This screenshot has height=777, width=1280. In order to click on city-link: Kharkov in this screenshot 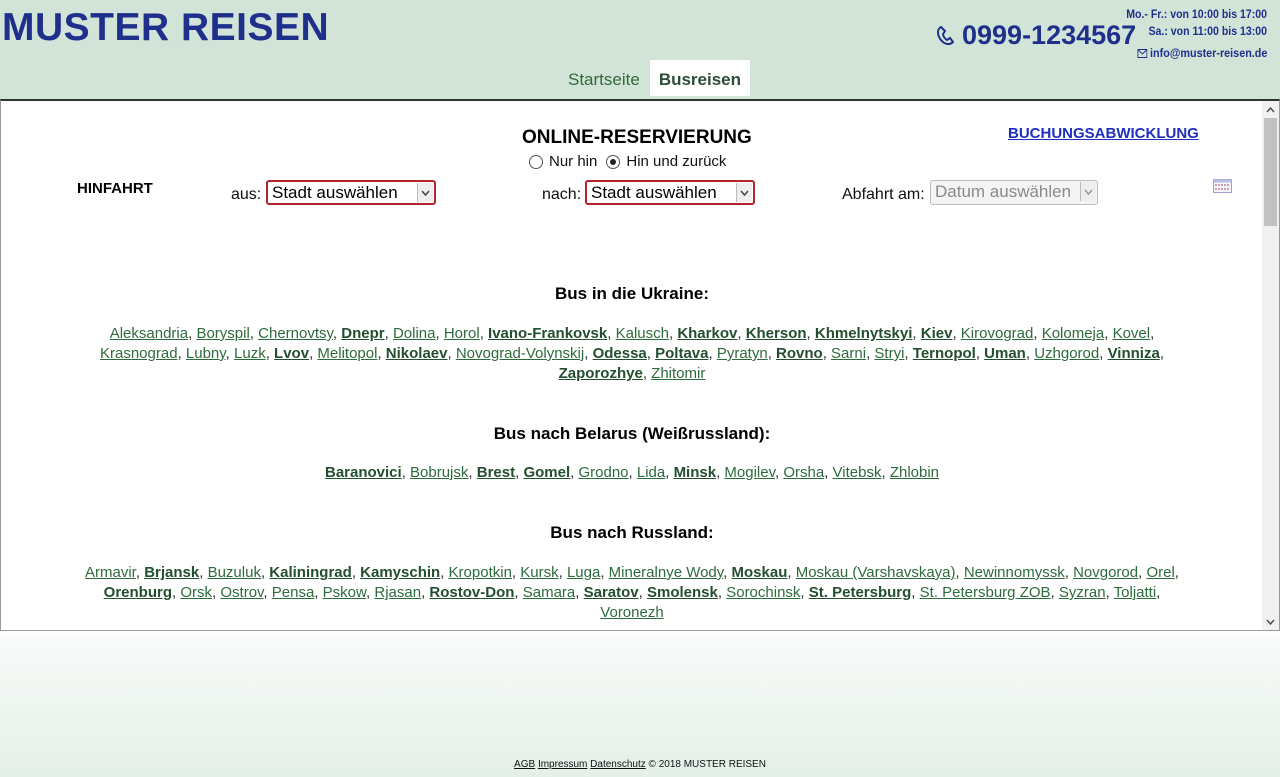, I will do `click(707, 333)`.